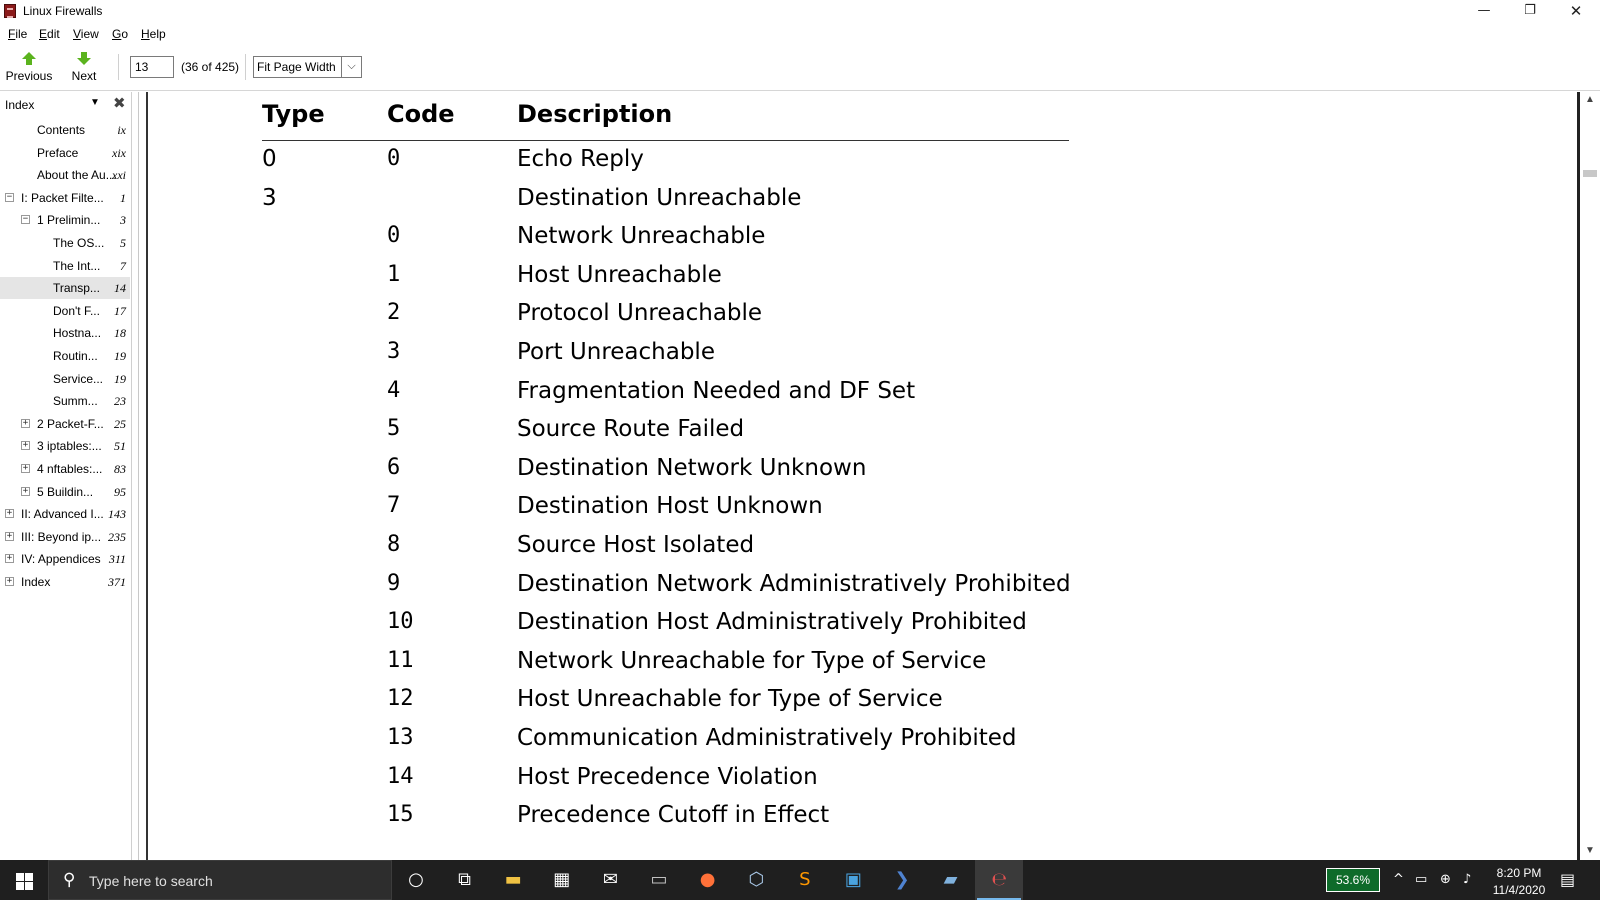 This screenshot has width=1600, height=900. I want to click on battery-icon: ▭, so click(1421, 879).